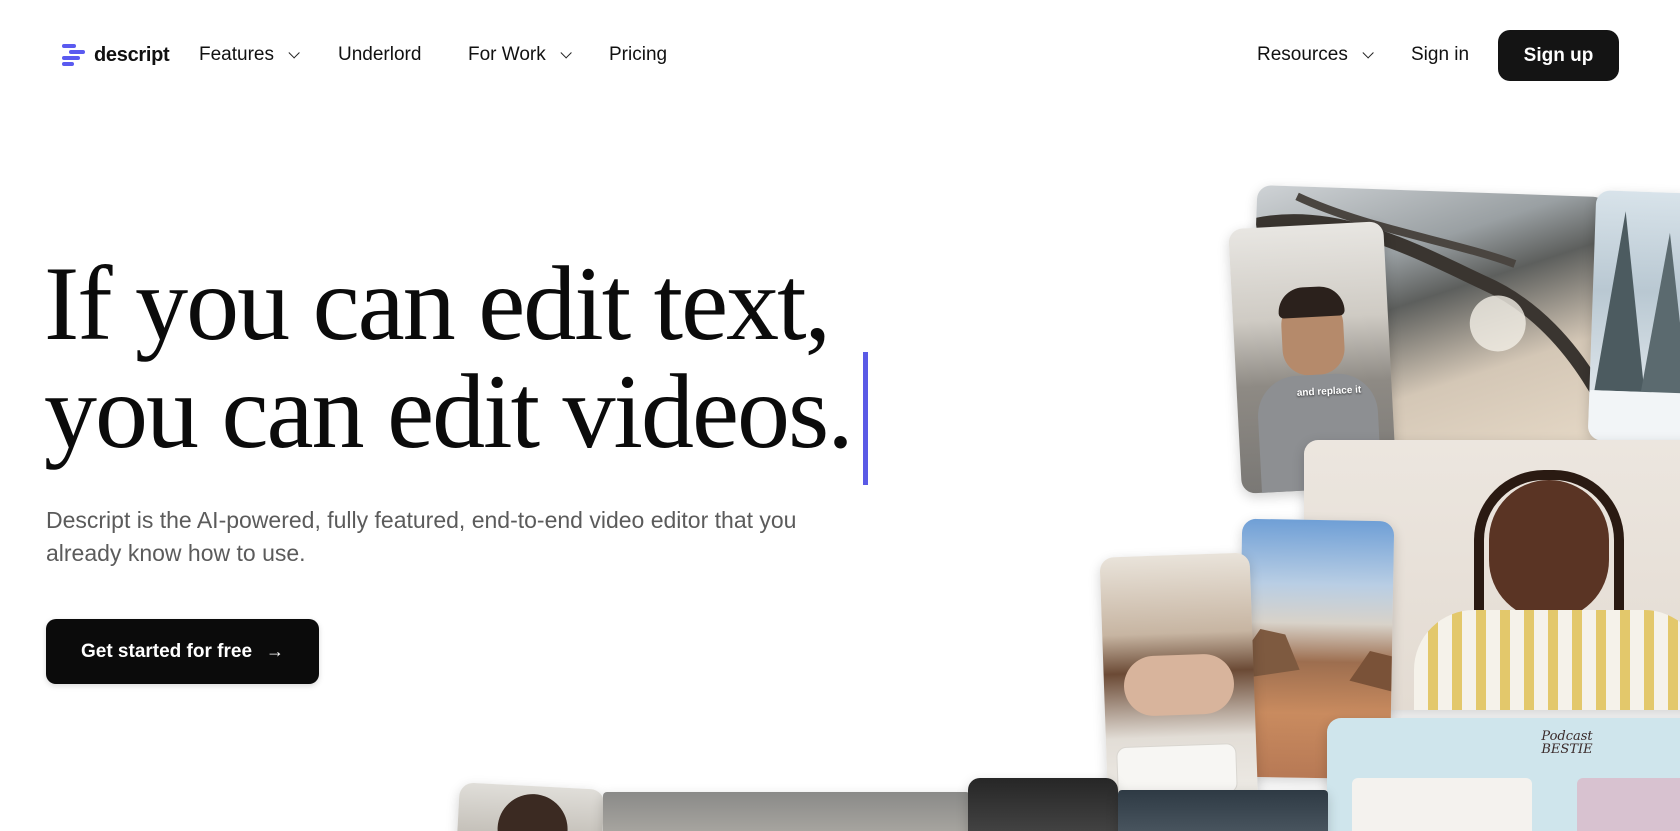 Image resolution: width=1680 pixels, height=831 pixels. I want to click on nav-underlord-label: Underlord, so click(380, 54).